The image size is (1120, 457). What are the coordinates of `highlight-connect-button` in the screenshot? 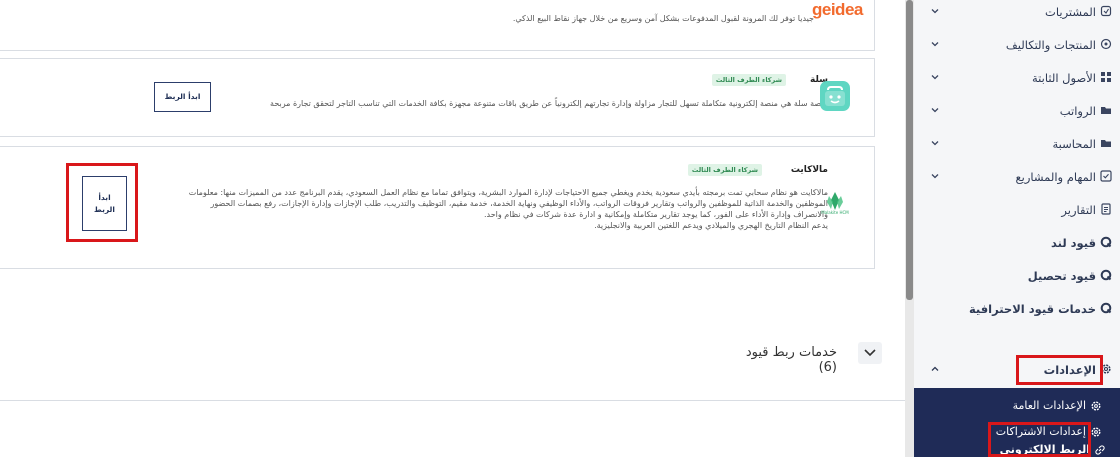 It's located at (102, 202).